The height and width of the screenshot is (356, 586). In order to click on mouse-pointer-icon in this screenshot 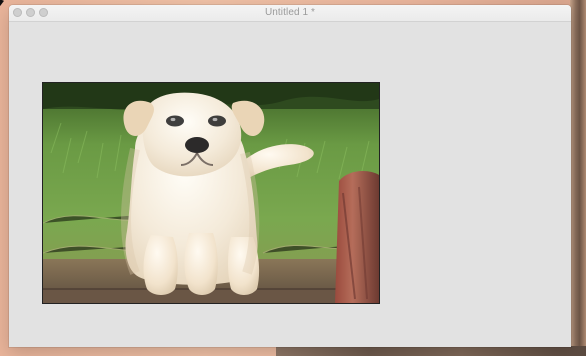, I will do `click(2, 4)`.